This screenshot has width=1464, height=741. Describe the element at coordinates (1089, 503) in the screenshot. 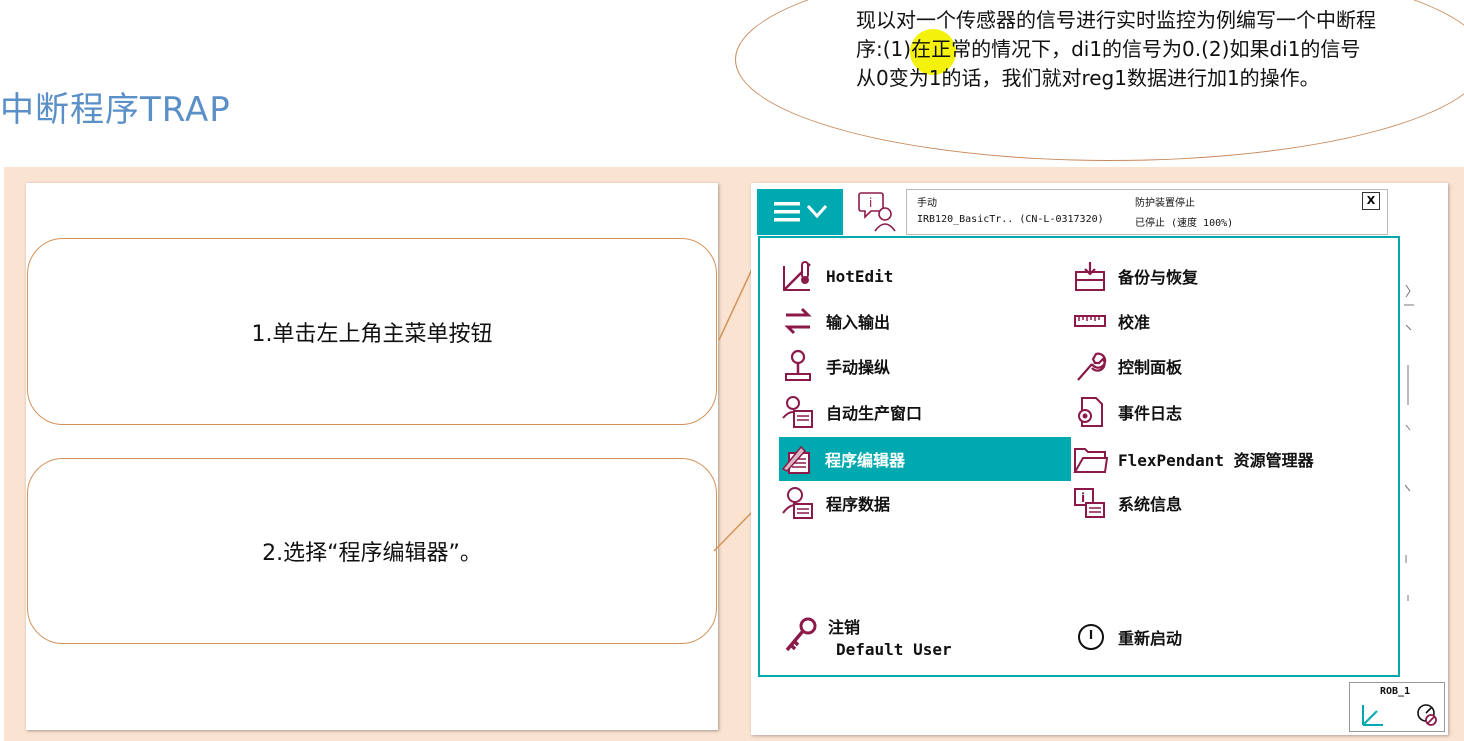

I see `system-info-icon: i` at that location.